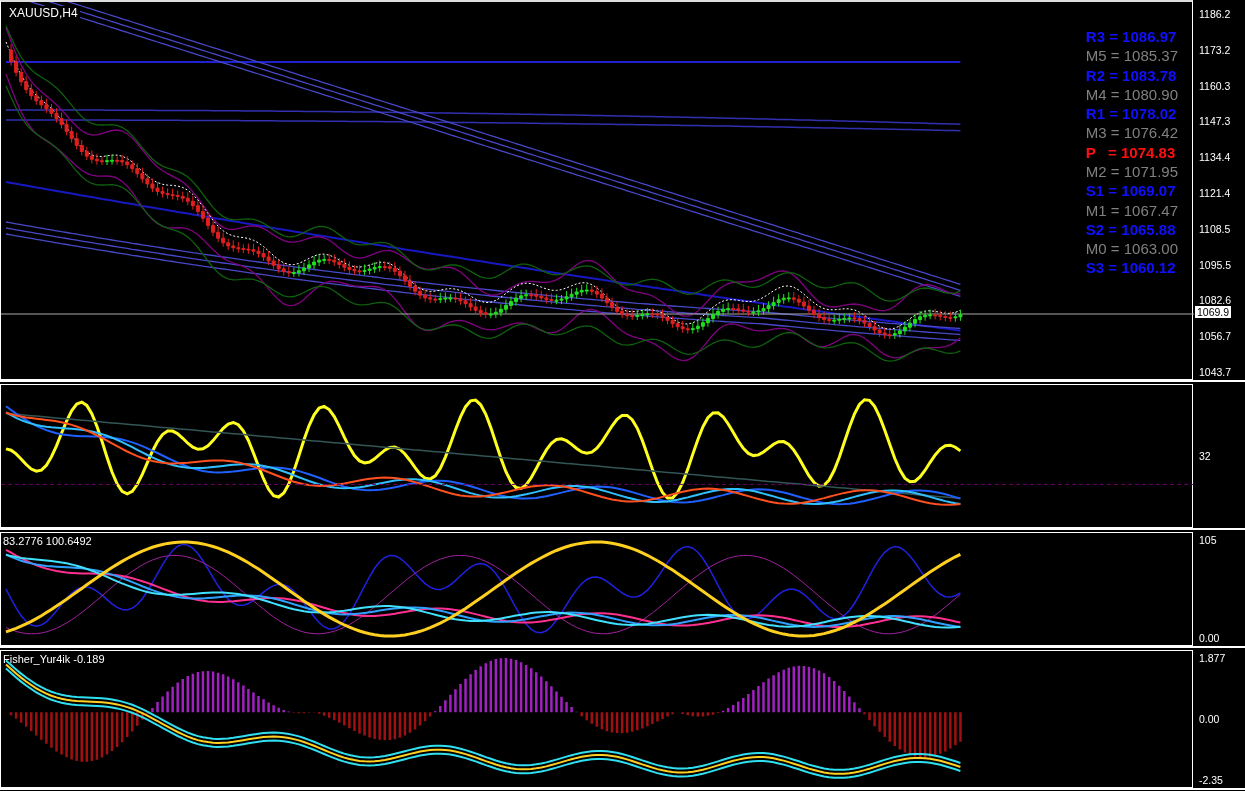 Image resolution: width=1245 pixels, height=791 pixels. Describe the element at coordinates (43, 13) in the screenshot. I see `symbol-label: XAUUSD,H4` at that location.